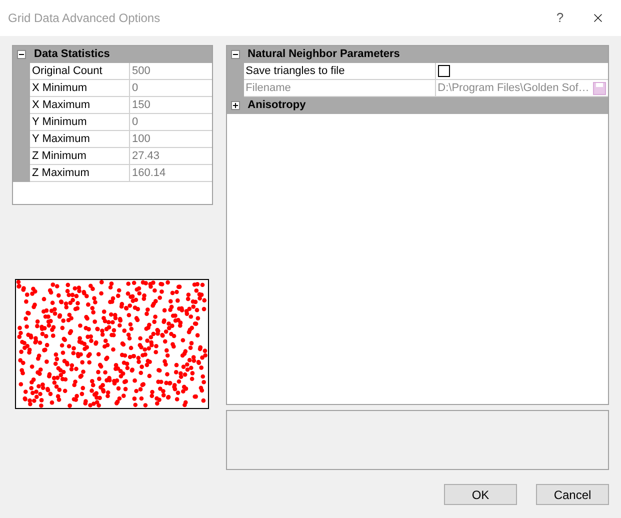  I want to click on property-name: Z Maximum, so click(80, 173).